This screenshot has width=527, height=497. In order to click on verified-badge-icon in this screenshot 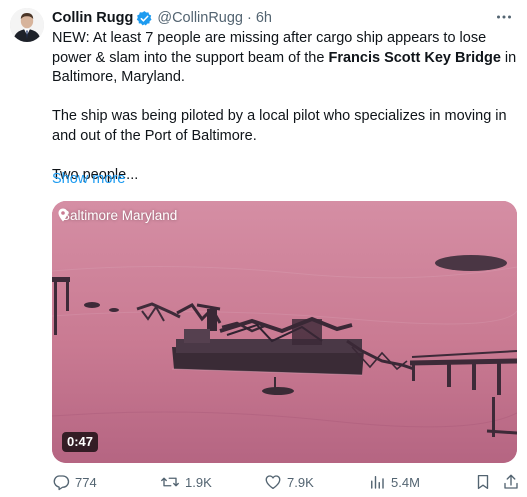, I will do `click(144, 18)`.